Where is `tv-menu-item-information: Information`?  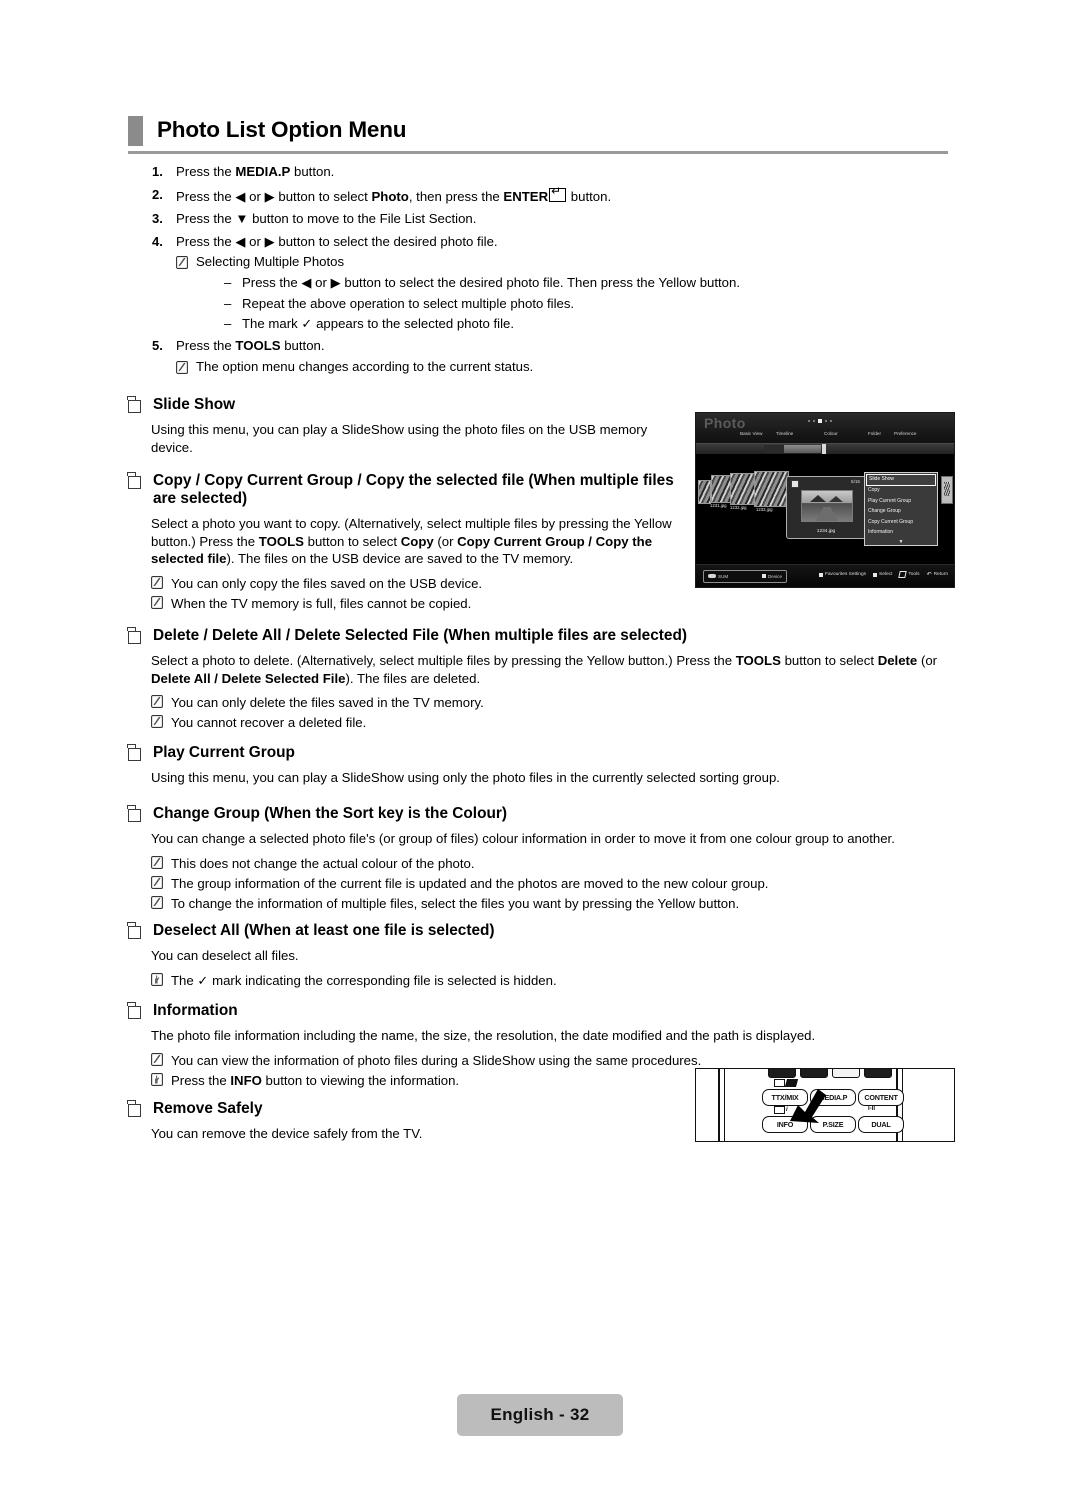
tv-menu-item-information: Information is located at coordinates (901, 532).